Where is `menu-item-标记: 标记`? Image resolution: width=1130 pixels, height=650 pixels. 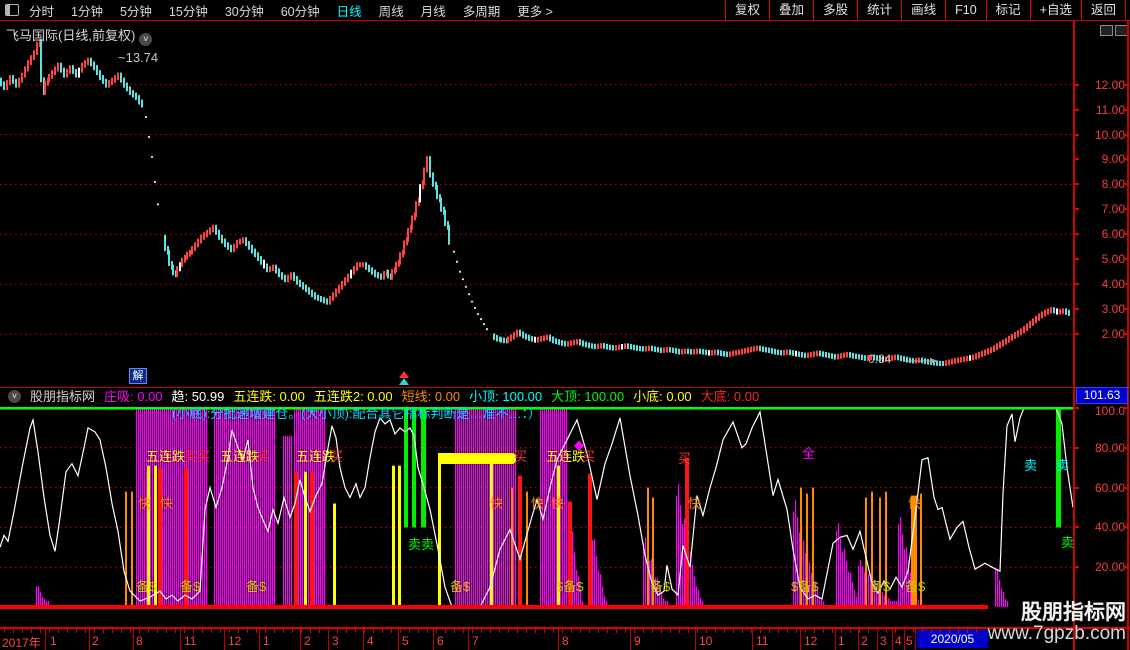
menu-item-标记: 标记 is located at coordinates (1007, 10).